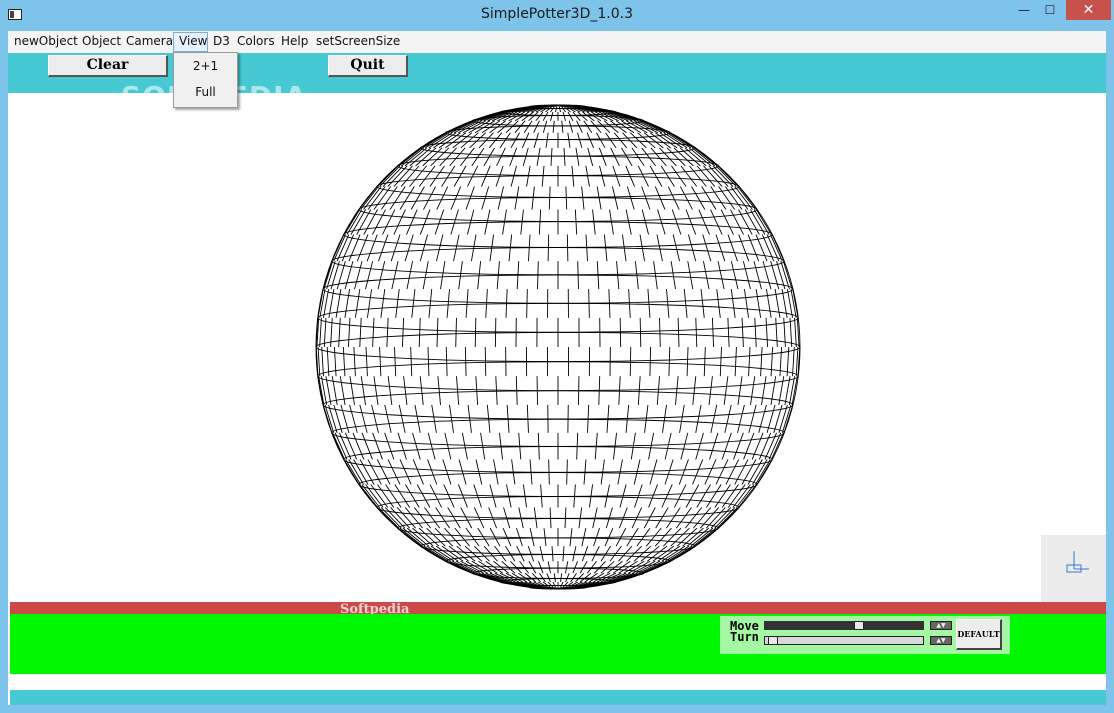  What do you see at coordinates (193, 41) in the screenshot?
I see `menu-view: View` at bounding box center [193, 41].